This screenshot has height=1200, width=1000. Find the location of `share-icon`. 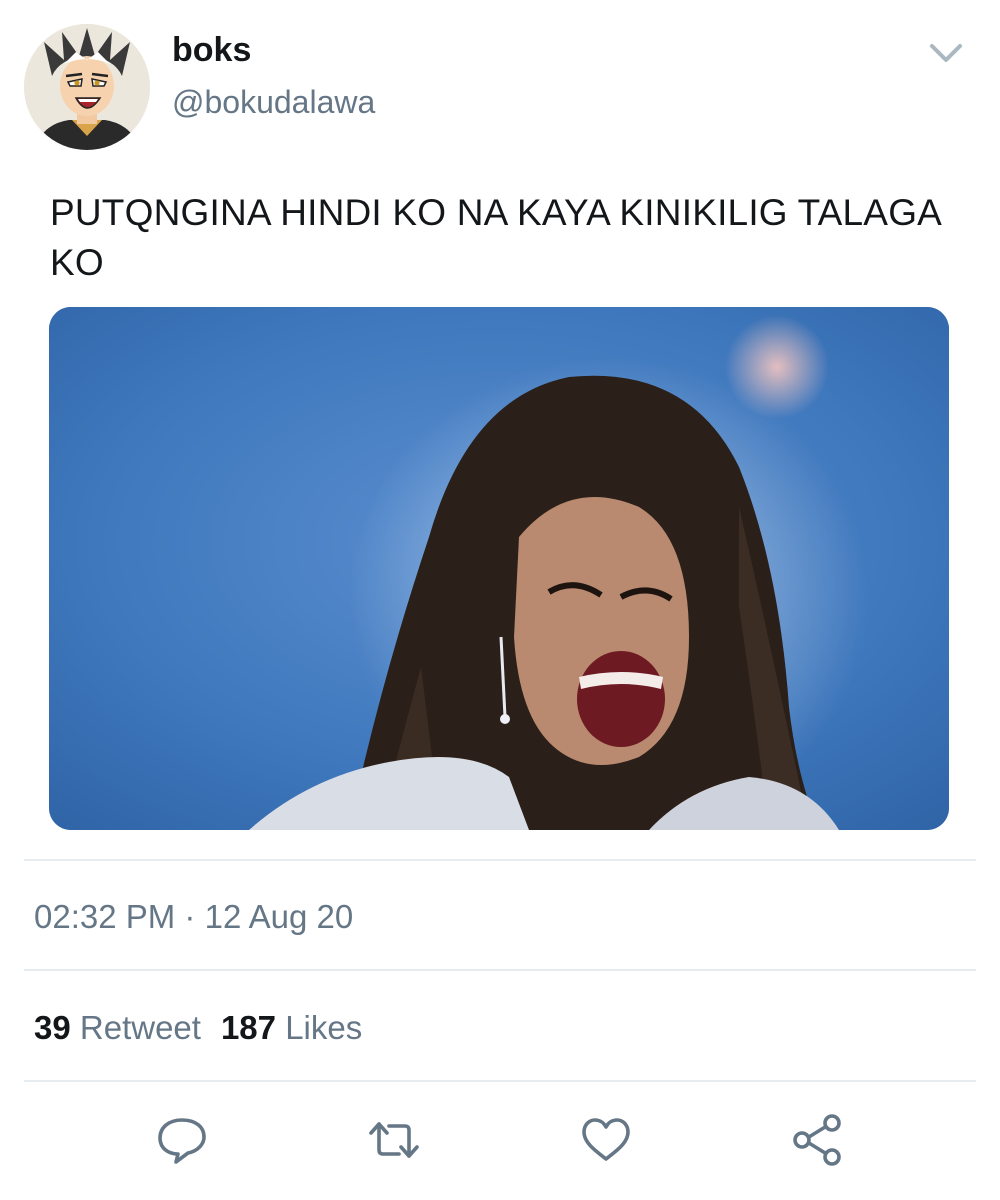

share-icon is located at coordinates (818, 1140).